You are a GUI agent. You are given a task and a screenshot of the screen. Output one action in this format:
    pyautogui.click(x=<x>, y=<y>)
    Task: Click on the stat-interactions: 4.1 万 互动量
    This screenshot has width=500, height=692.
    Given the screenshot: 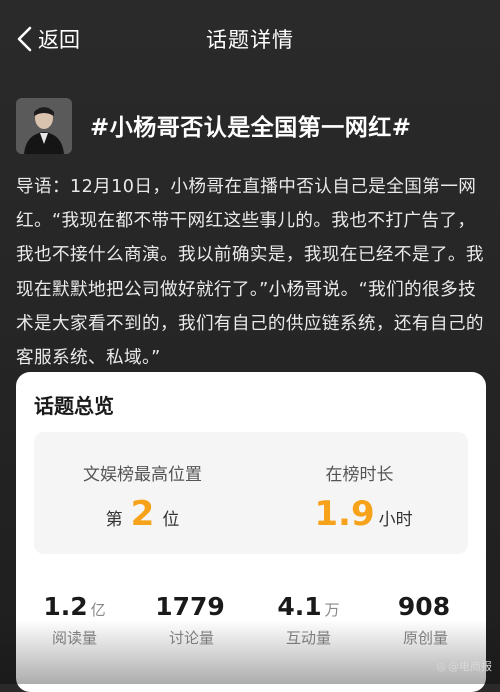 What is the action you would take?
    pyautogui.click(x=308, y=620)
    